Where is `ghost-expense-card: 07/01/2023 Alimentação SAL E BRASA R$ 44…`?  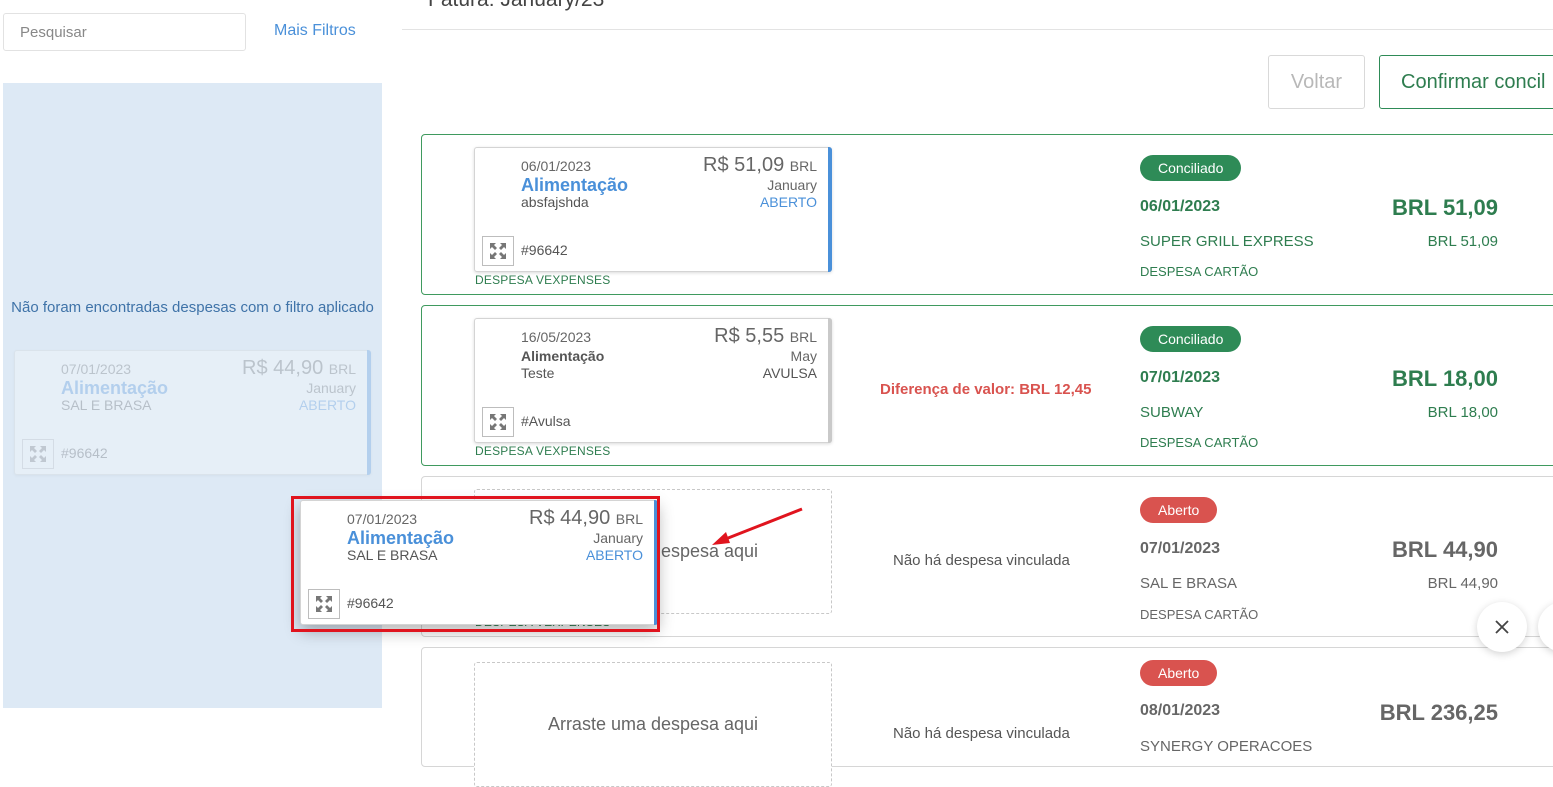 ghost-expense-card: 07/01/2023 Alimentação SAL E BRASA R$ 44… is located at coordinates (192, 412).